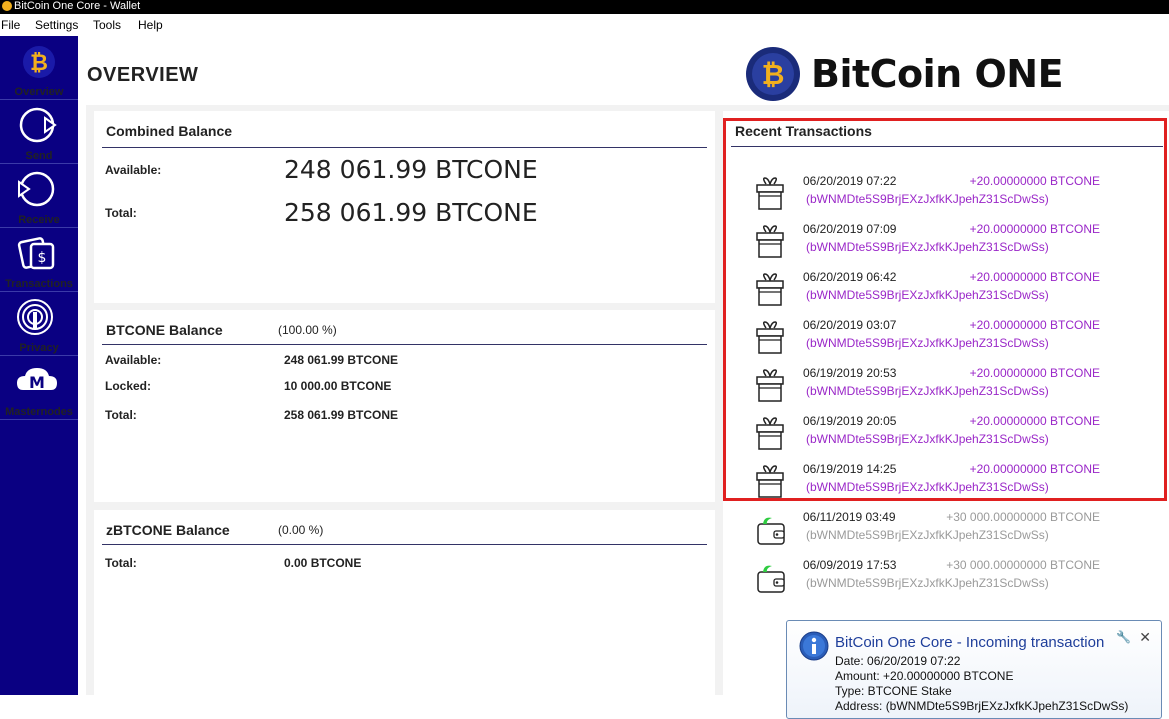 This screenshot has height=719, width=1169. What do you see at coordinates (150, 25) in the screenshot?
I see `menu-help: Help` at bounding box center [150, 25].